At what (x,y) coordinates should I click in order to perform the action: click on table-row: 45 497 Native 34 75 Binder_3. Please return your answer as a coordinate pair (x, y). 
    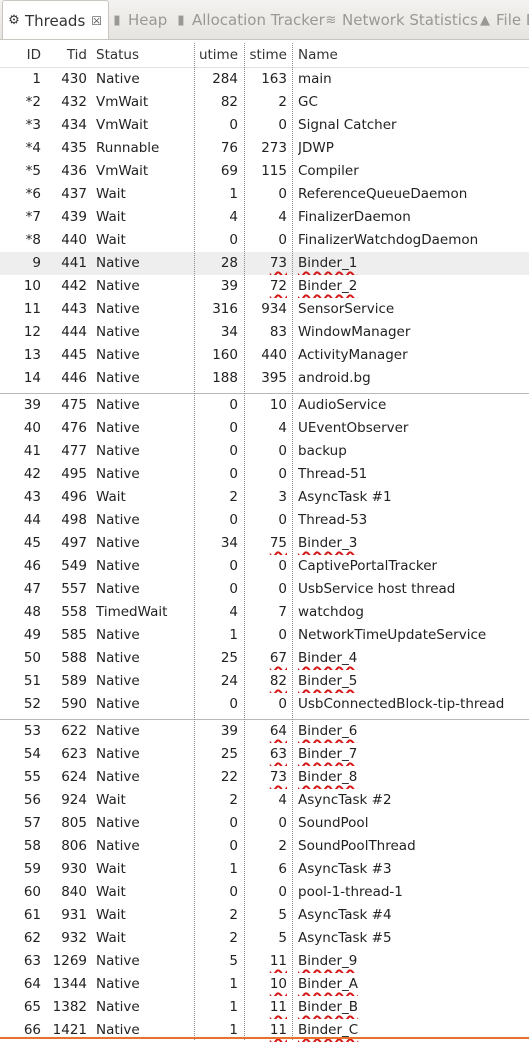
    Looking at the image, I should click on (264, 543).